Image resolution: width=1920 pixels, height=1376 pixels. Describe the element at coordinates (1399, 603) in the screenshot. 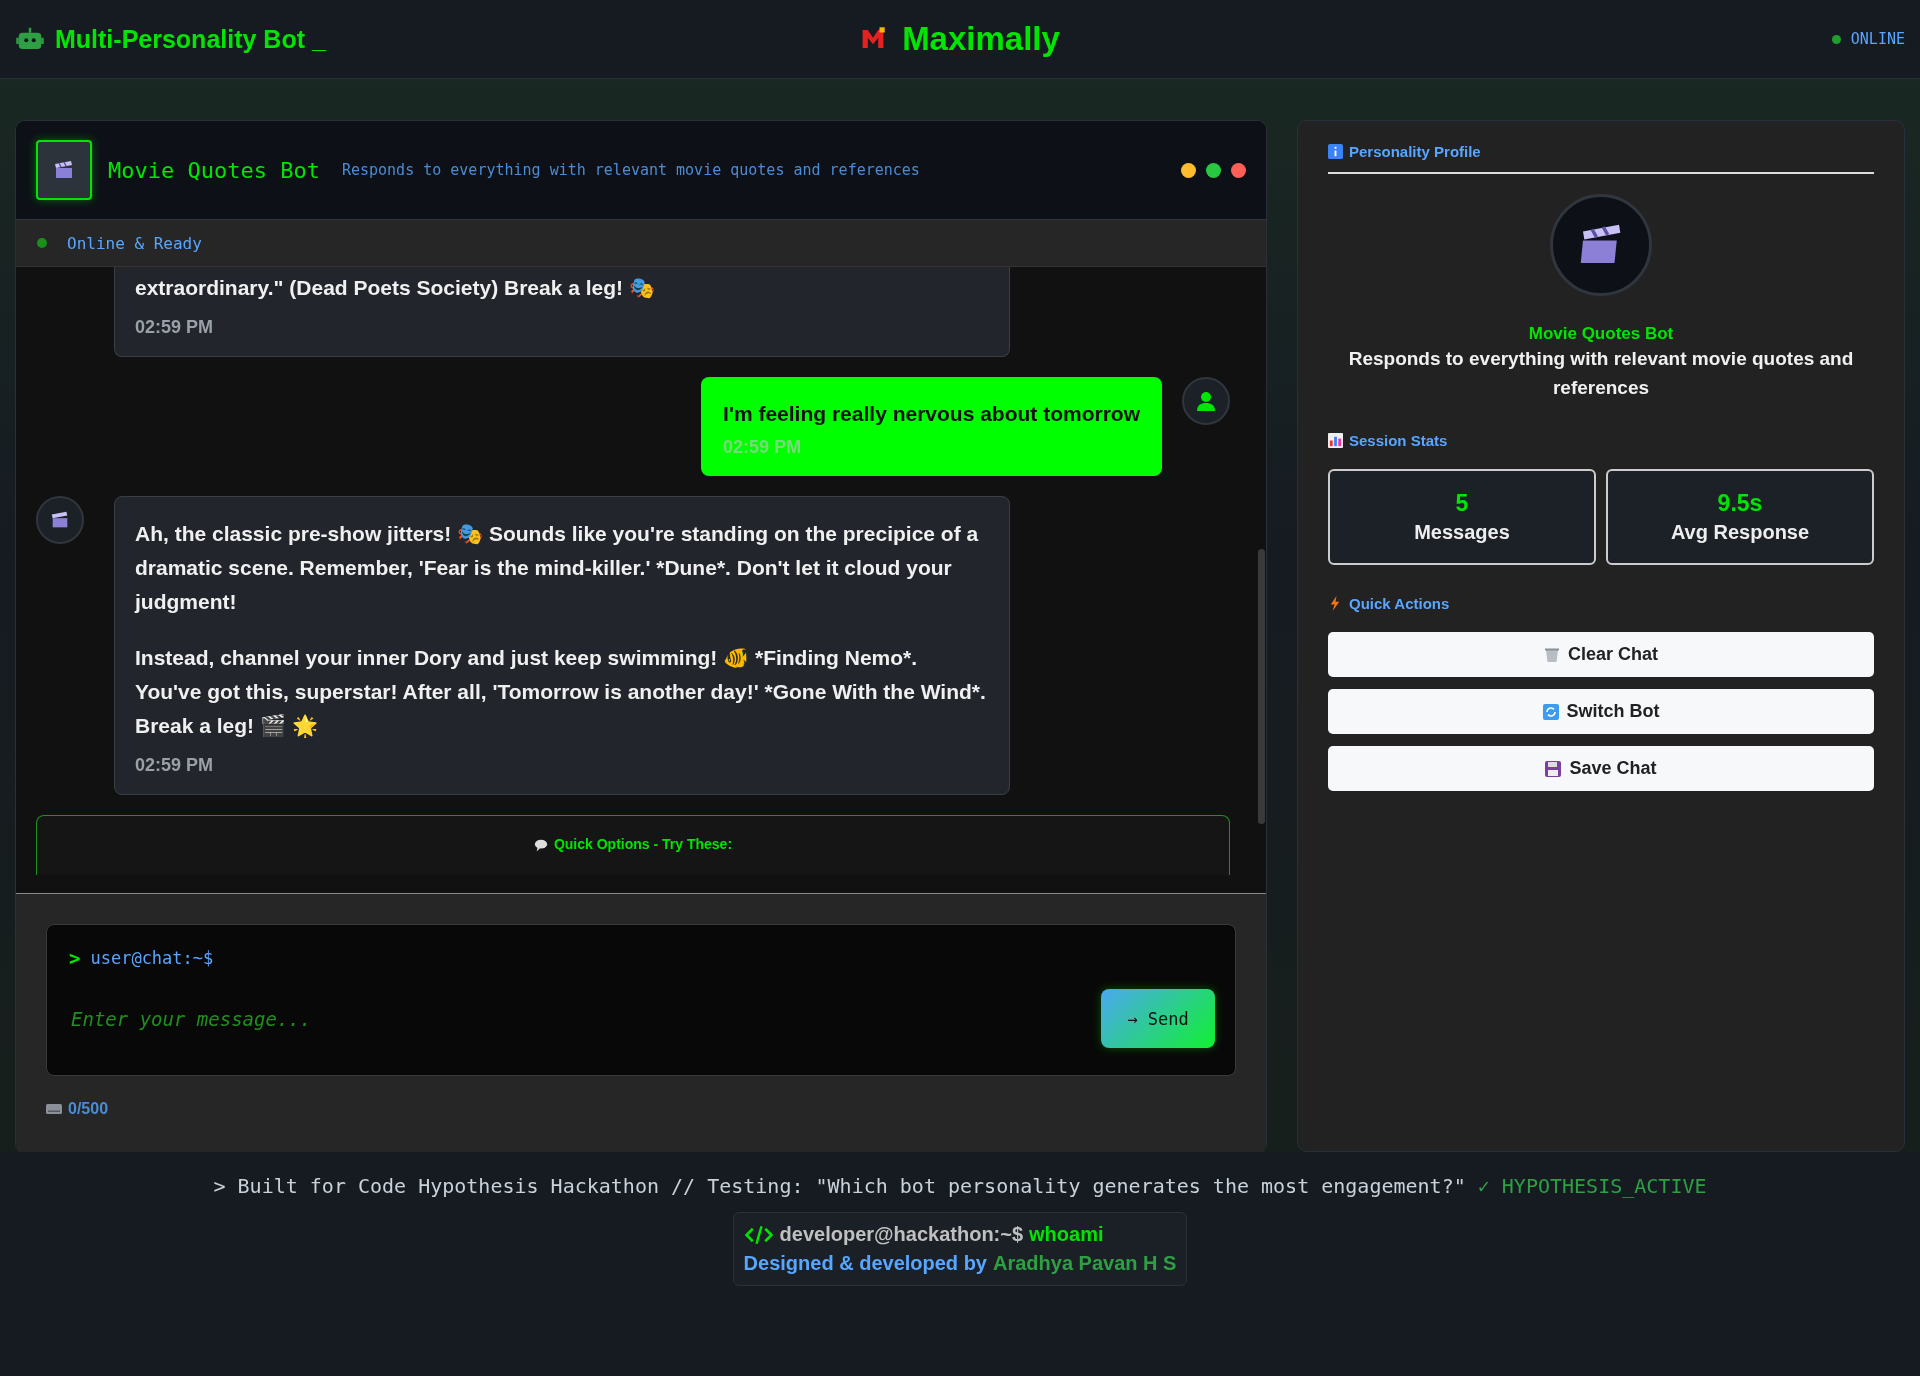

I see `section-title: Quick Actions` at that location.